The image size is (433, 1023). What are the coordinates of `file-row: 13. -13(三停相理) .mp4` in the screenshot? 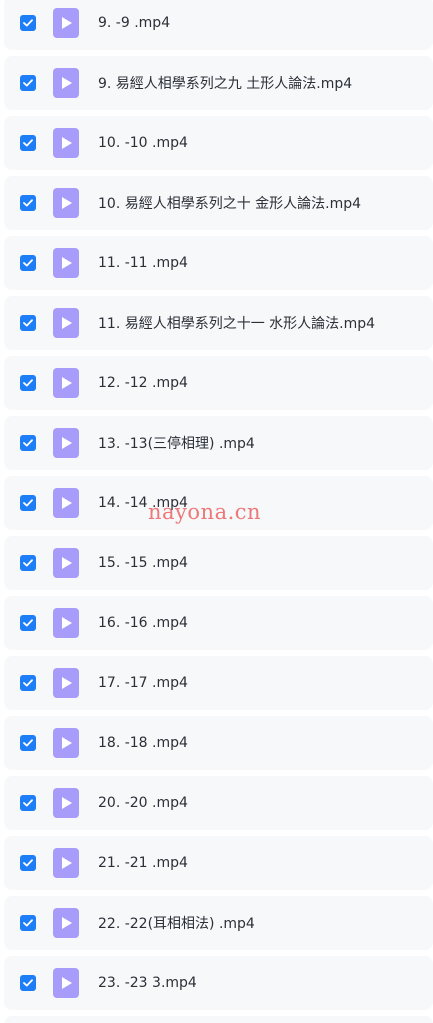 It's located at (218, 443).